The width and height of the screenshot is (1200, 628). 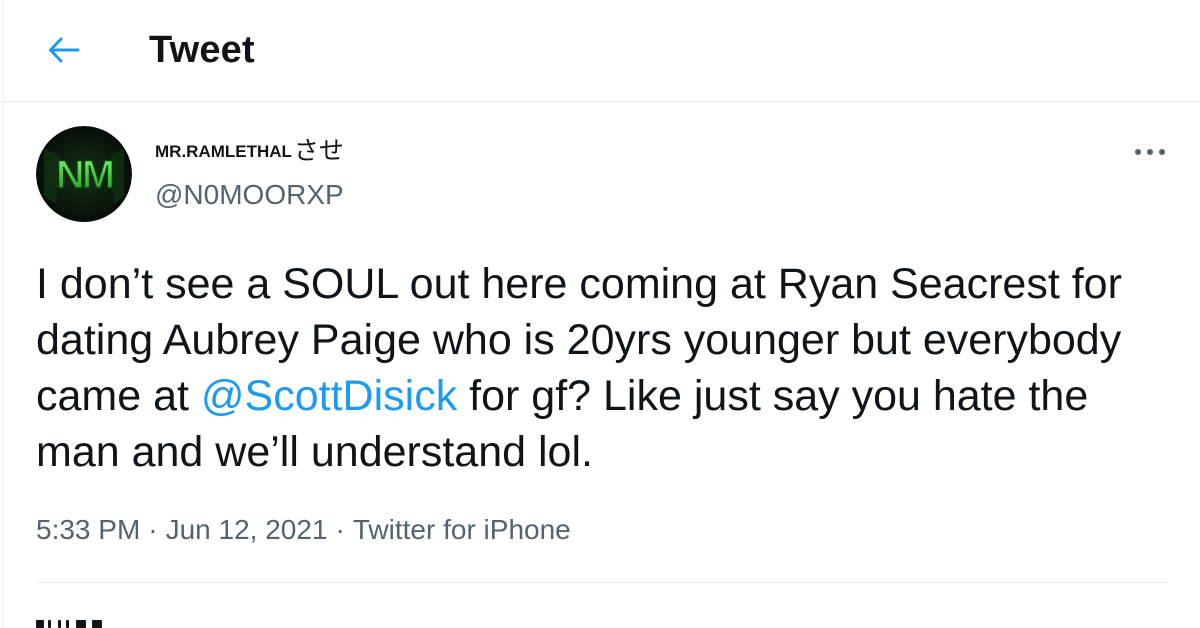 I want to click on tweet-metadata: 5:33 PM · Jun 12, 2021 · Twitter for iPhone, so click(x=303, y=530).